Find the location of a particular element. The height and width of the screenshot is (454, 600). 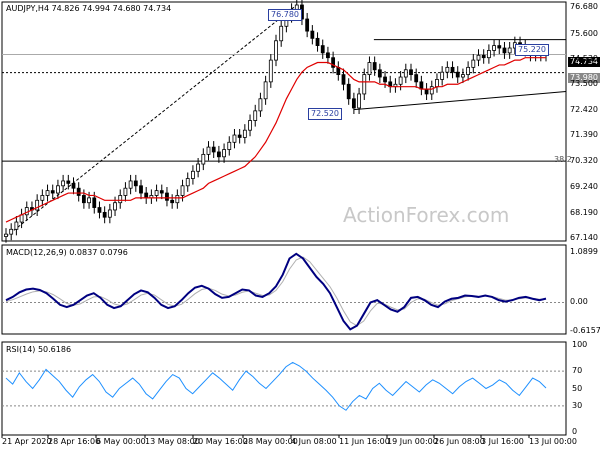

rsi-tick-label: 0 is located at coordinates (575, 431).